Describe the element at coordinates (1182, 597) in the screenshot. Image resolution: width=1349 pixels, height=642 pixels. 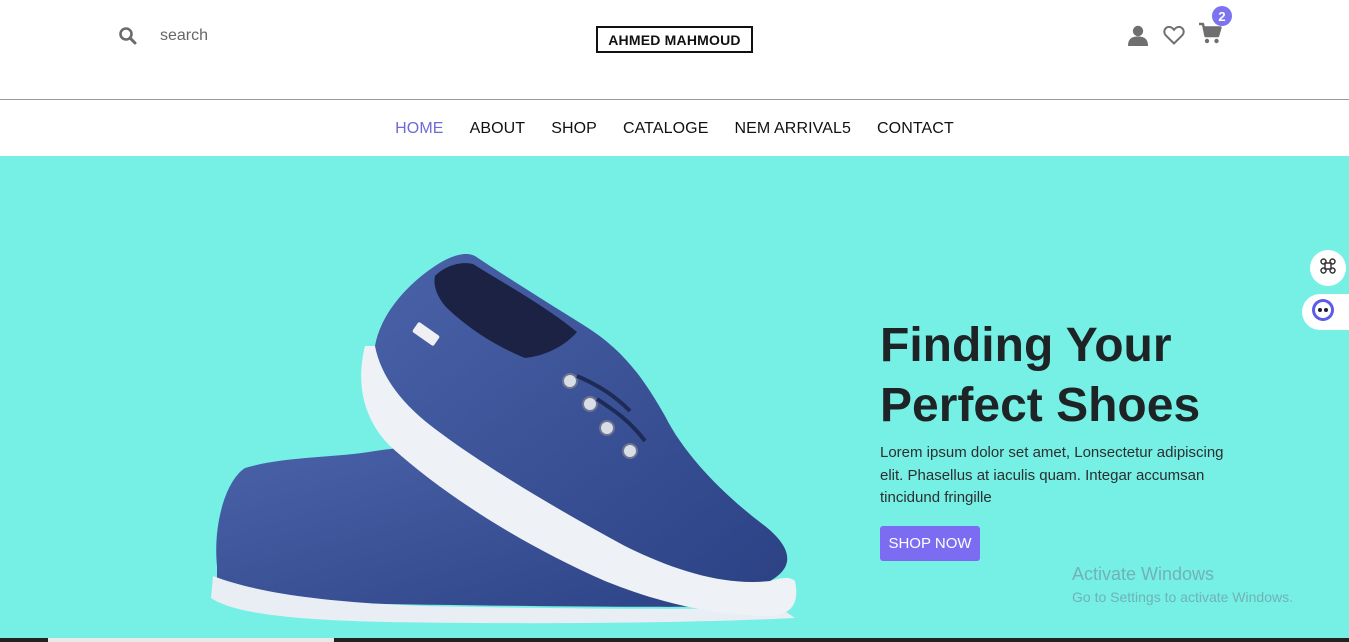
I see `watermark-subtitle: Go to Settings to activate Windows.` at that location.